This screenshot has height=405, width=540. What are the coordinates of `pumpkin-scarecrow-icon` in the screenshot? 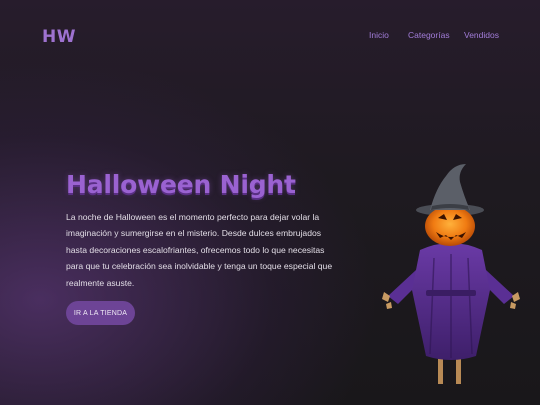 It's located at (451, 274).